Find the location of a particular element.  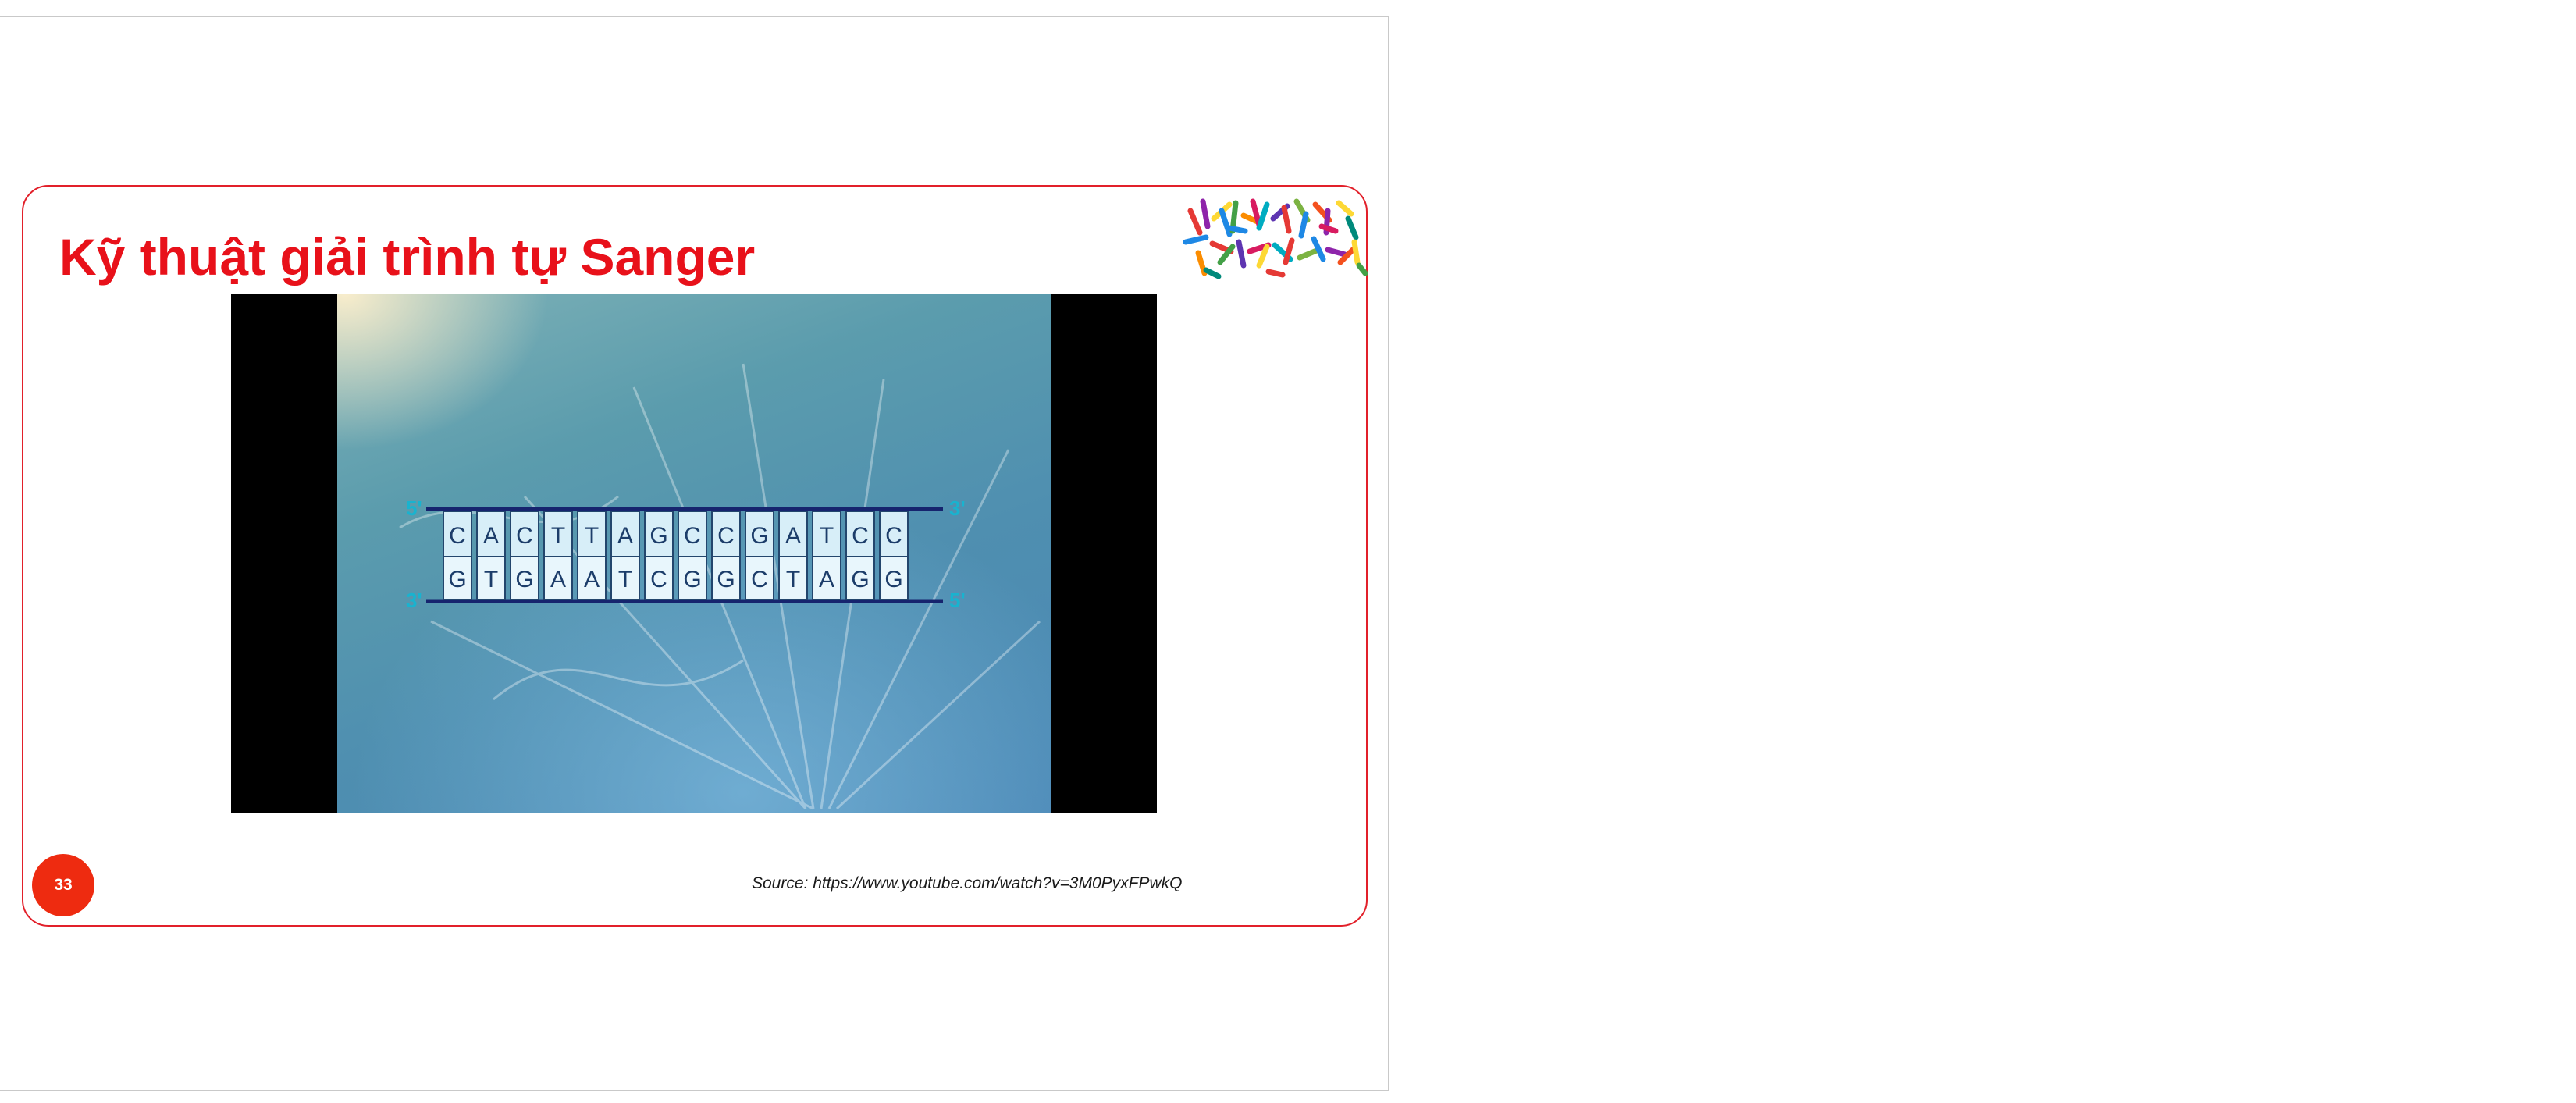

top-base-letter-0: C is located at coordinates (457, 536).